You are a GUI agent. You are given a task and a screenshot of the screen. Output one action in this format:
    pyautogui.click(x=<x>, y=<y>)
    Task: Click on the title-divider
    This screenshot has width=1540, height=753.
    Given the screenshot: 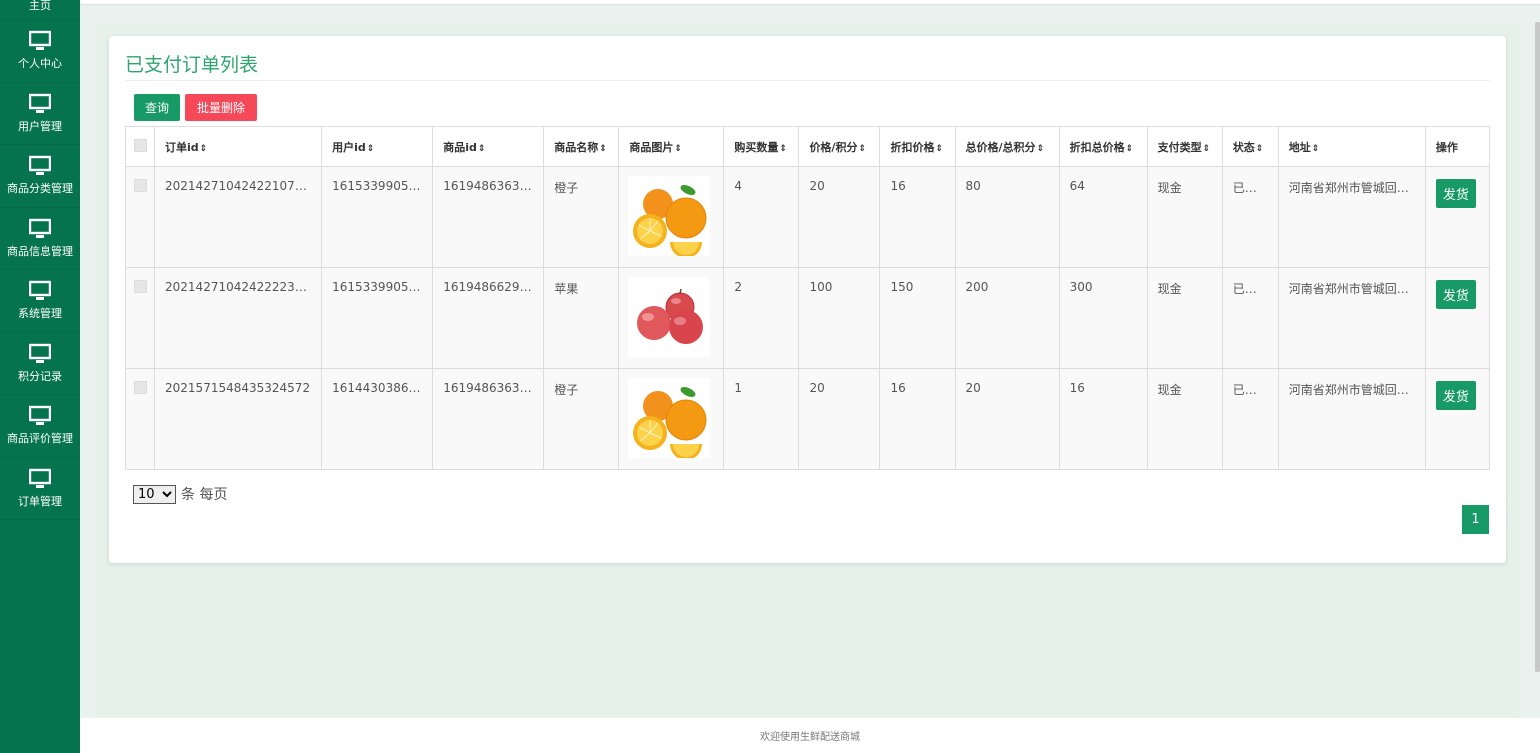 What is the action you would take?
    pyautogui.click(x=807, y=80)
    